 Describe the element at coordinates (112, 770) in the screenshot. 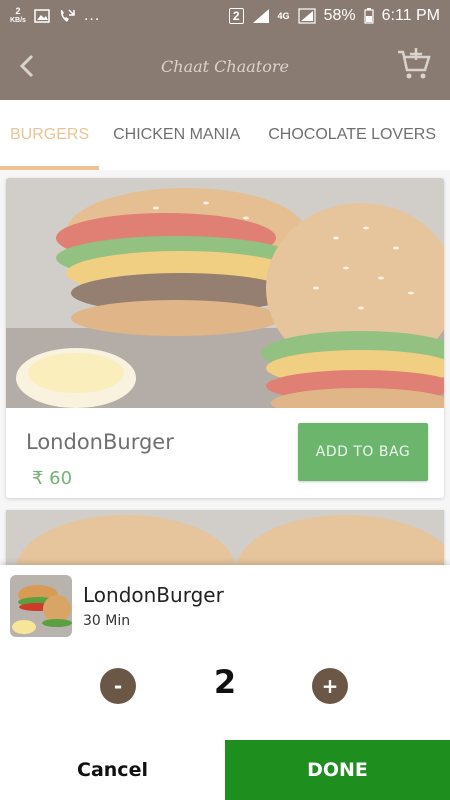

I see `cancel-button: Cancel` at that location.